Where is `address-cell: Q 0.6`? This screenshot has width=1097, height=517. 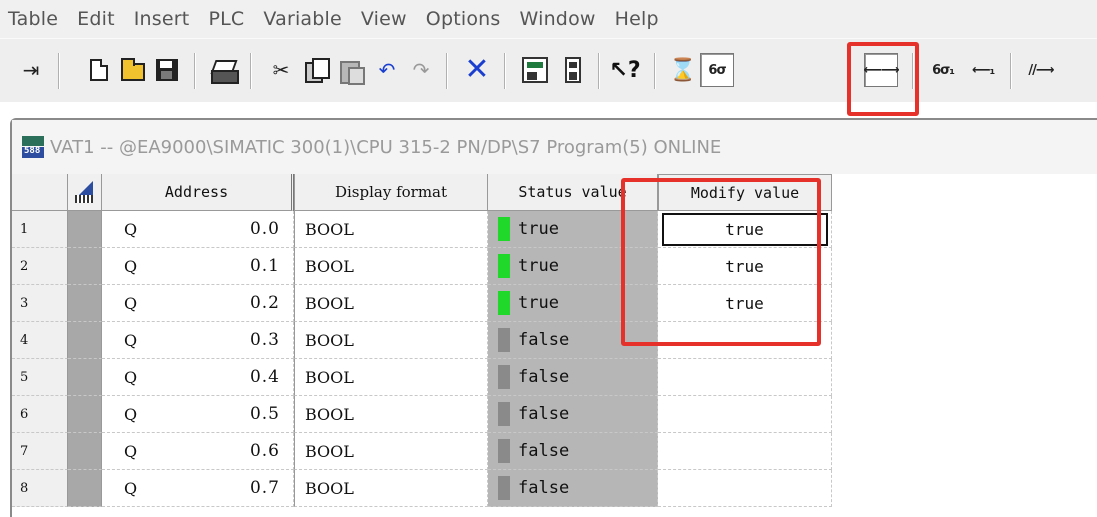 address-cell: Q 0.6 is located at coordinates (198, 451).